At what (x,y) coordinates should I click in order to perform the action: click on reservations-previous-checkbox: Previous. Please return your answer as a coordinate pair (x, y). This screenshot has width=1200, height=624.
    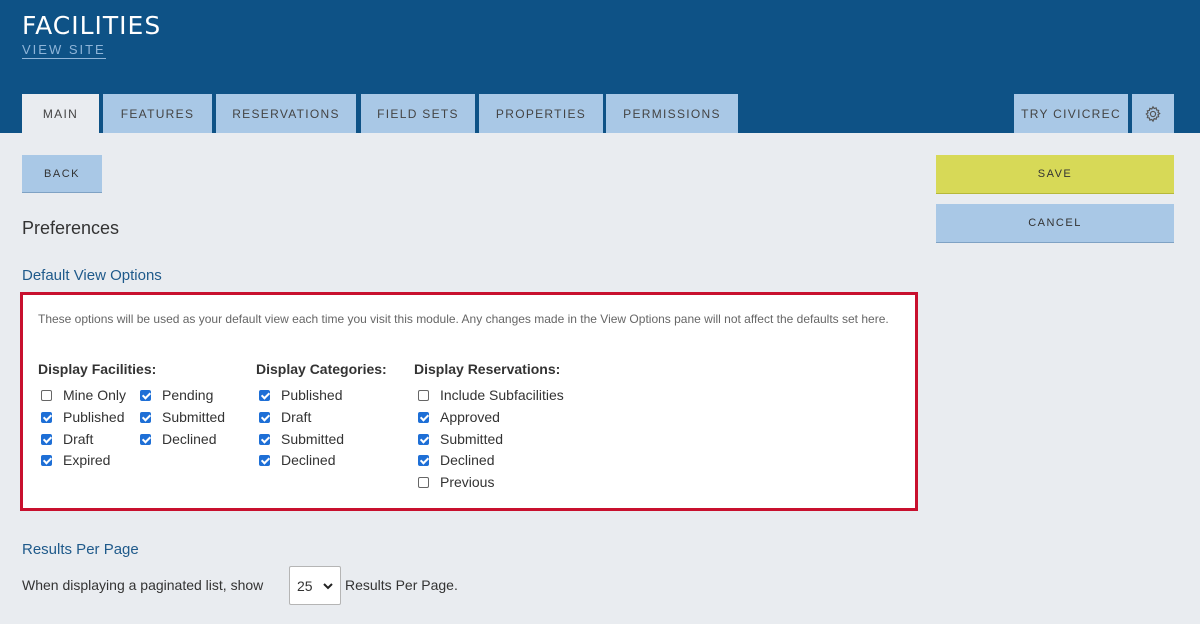
    Looking at the image, I should click on (456, 482).